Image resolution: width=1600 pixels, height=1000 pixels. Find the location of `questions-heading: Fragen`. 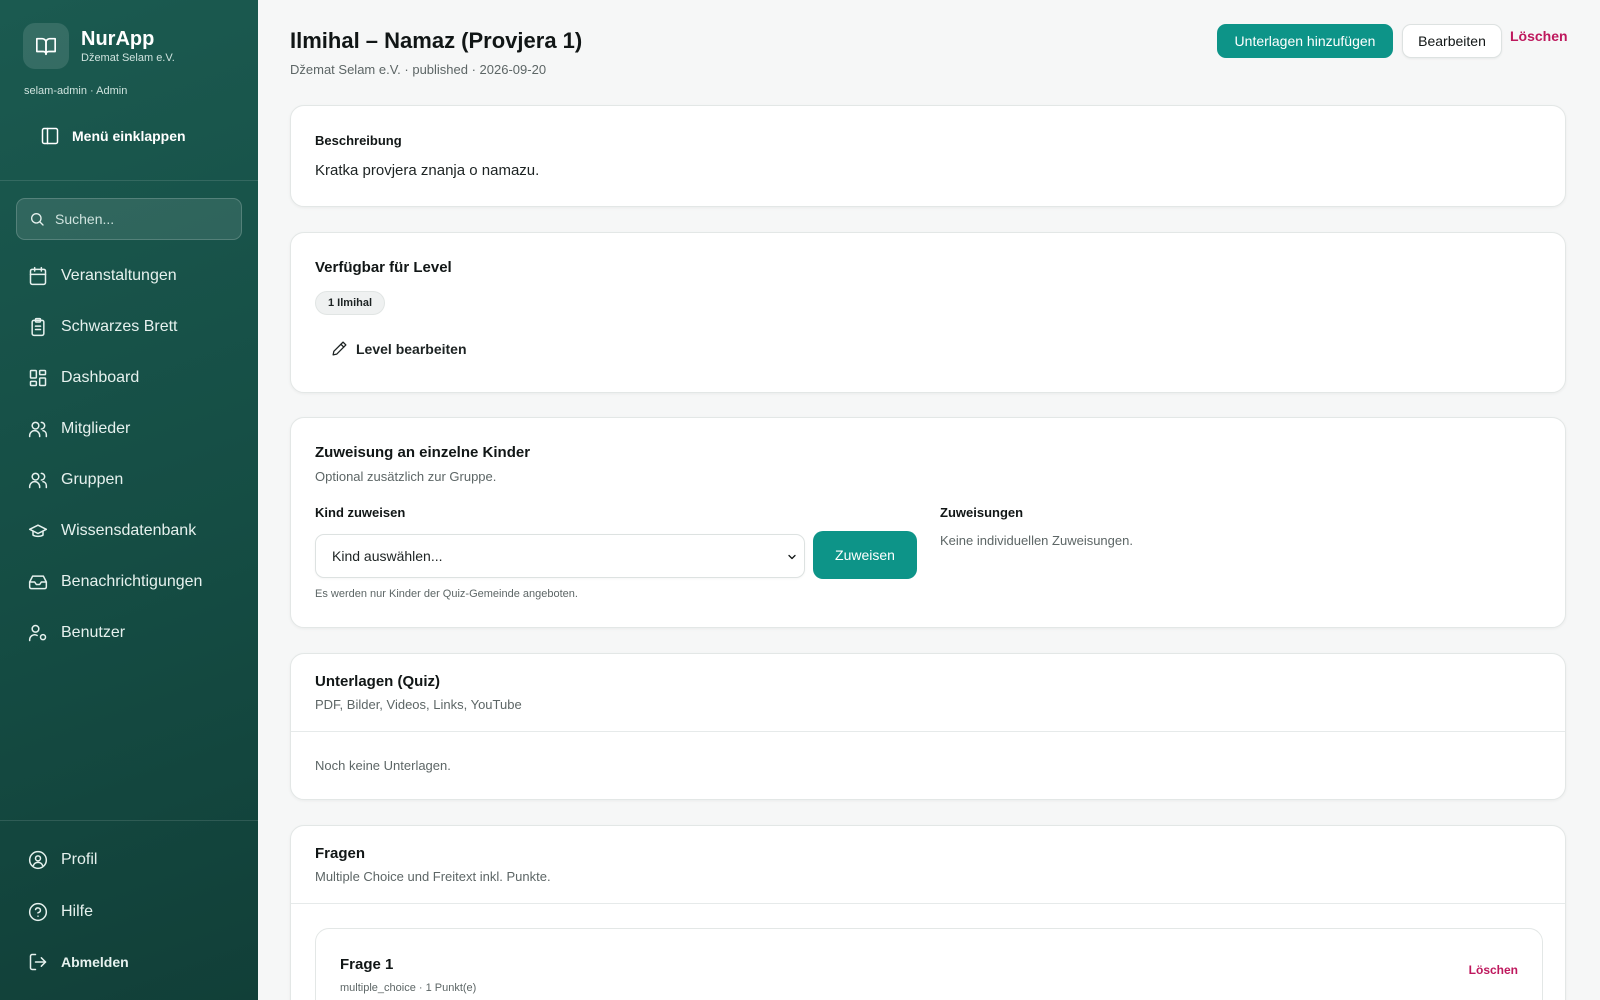

questions-heading: Fragen is located at coordinates (340, 853).